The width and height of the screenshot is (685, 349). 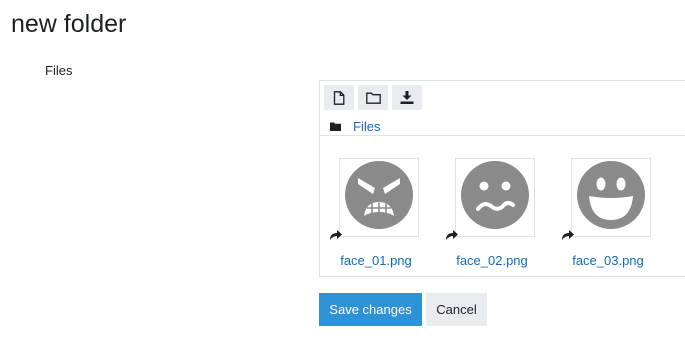 I want to click on file-icon, so click(x=339, y=97).